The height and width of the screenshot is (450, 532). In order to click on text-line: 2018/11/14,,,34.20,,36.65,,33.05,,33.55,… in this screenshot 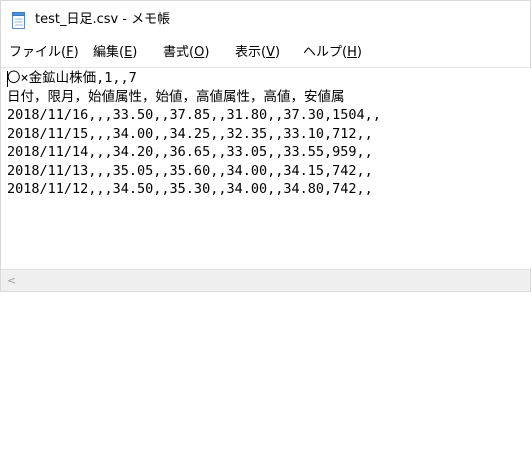, I will do `click(190, 152)`.